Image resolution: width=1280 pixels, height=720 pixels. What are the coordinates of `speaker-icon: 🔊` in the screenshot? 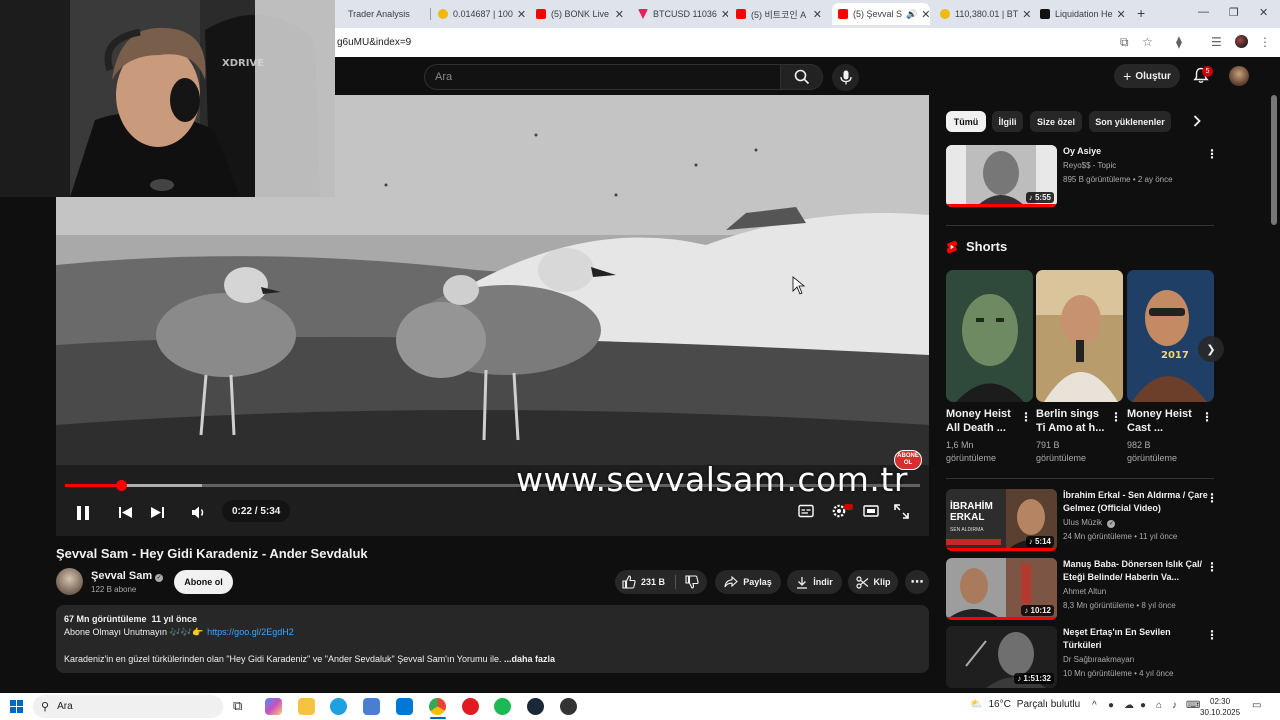 It's located at (911, 14).